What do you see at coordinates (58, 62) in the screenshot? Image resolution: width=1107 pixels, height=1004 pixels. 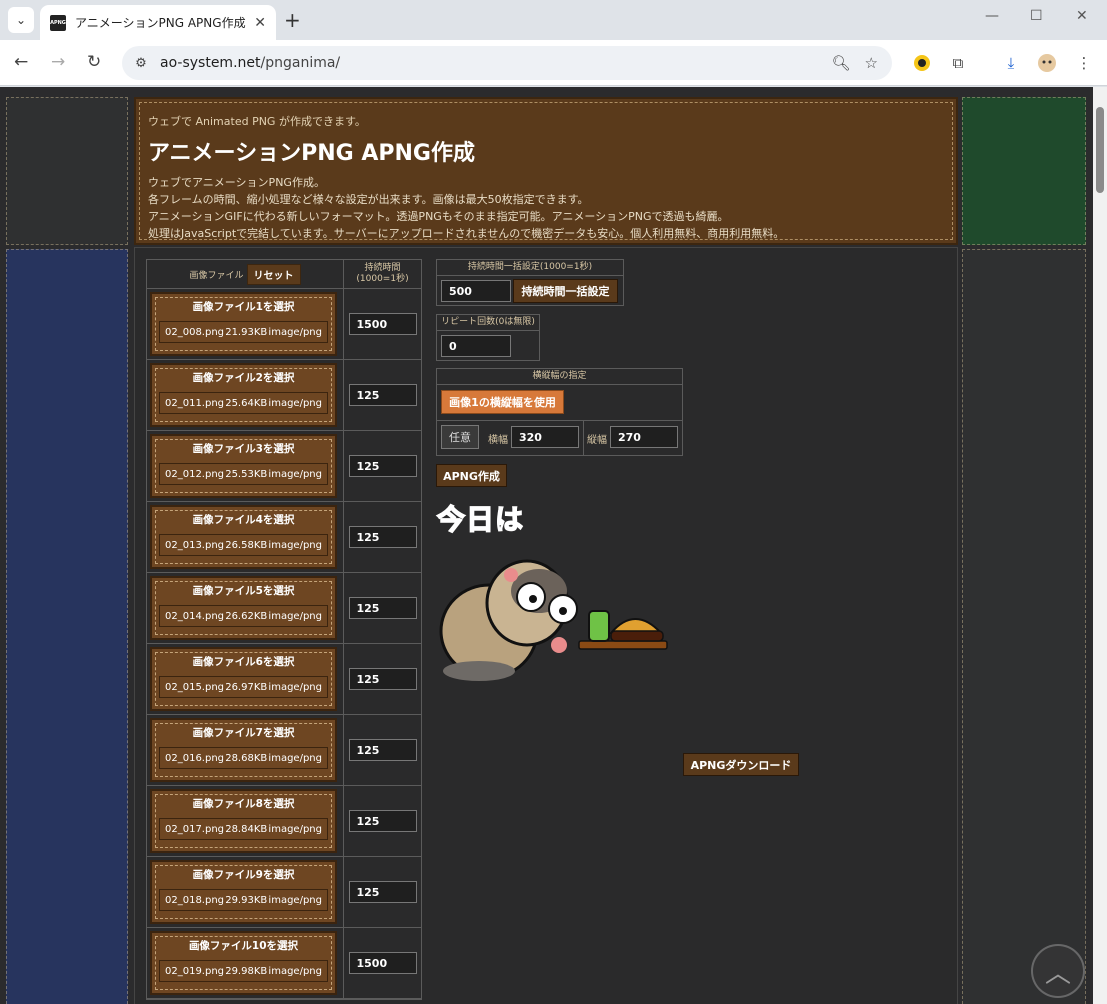 I see `arrow-right-icon: →` at bounding box center [58, 62].